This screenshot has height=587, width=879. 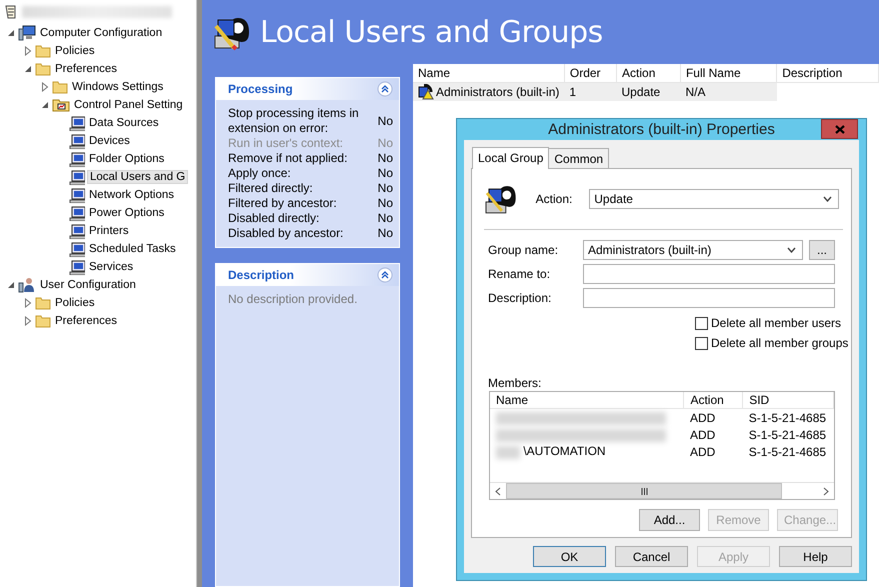 I want to click on tree-item: Local Users and G, so click(x=137, y=177).